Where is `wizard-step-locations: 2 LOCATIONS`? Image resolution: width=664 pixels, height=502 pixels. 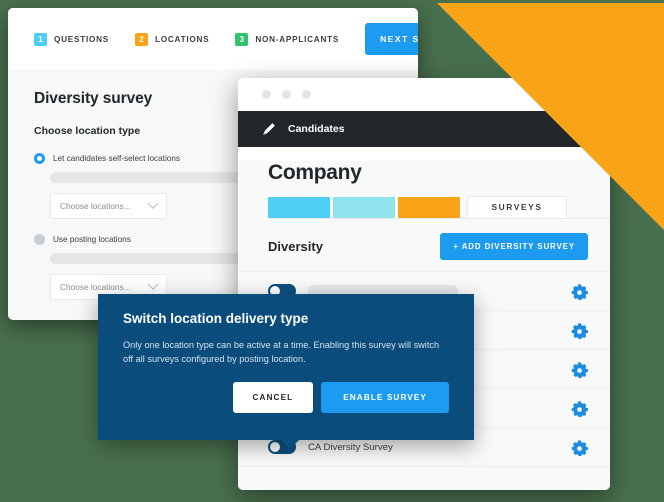
wizard-step-locations: 2 LOCATIONS is located at coordinates (172, 39).